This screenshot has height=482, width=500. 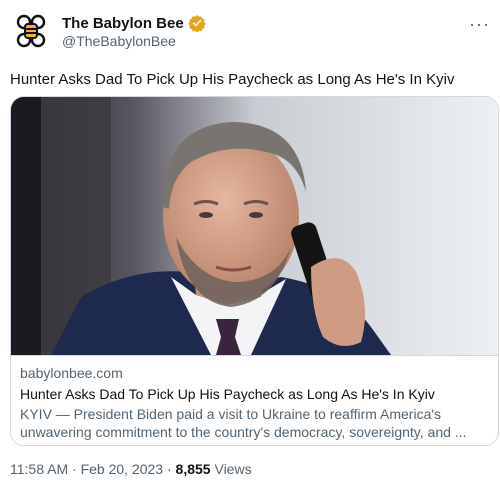 I want to click on card-domain: babylonbee.com, so click(x=71, y=373).